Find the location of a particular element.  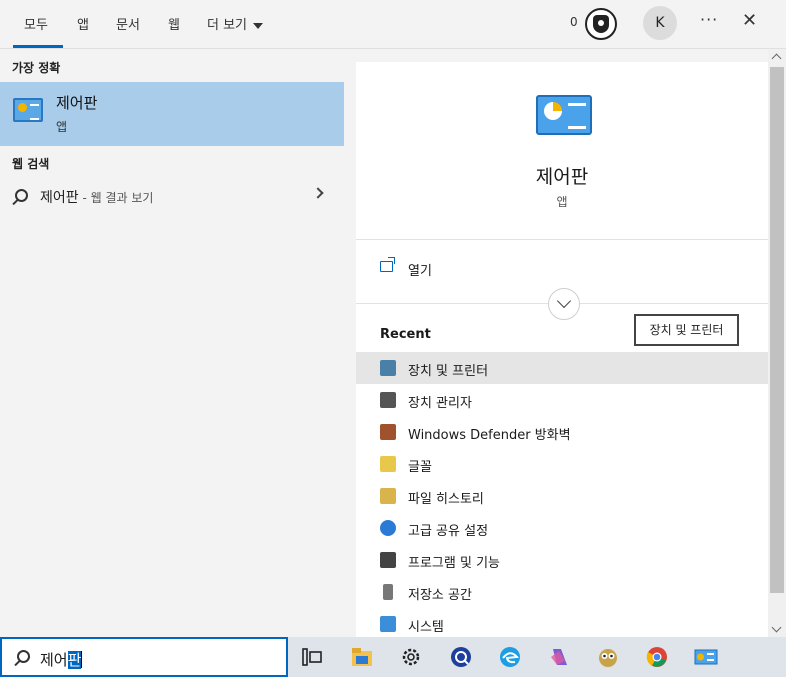

fonts-icon is located at coordinates (388, 464).